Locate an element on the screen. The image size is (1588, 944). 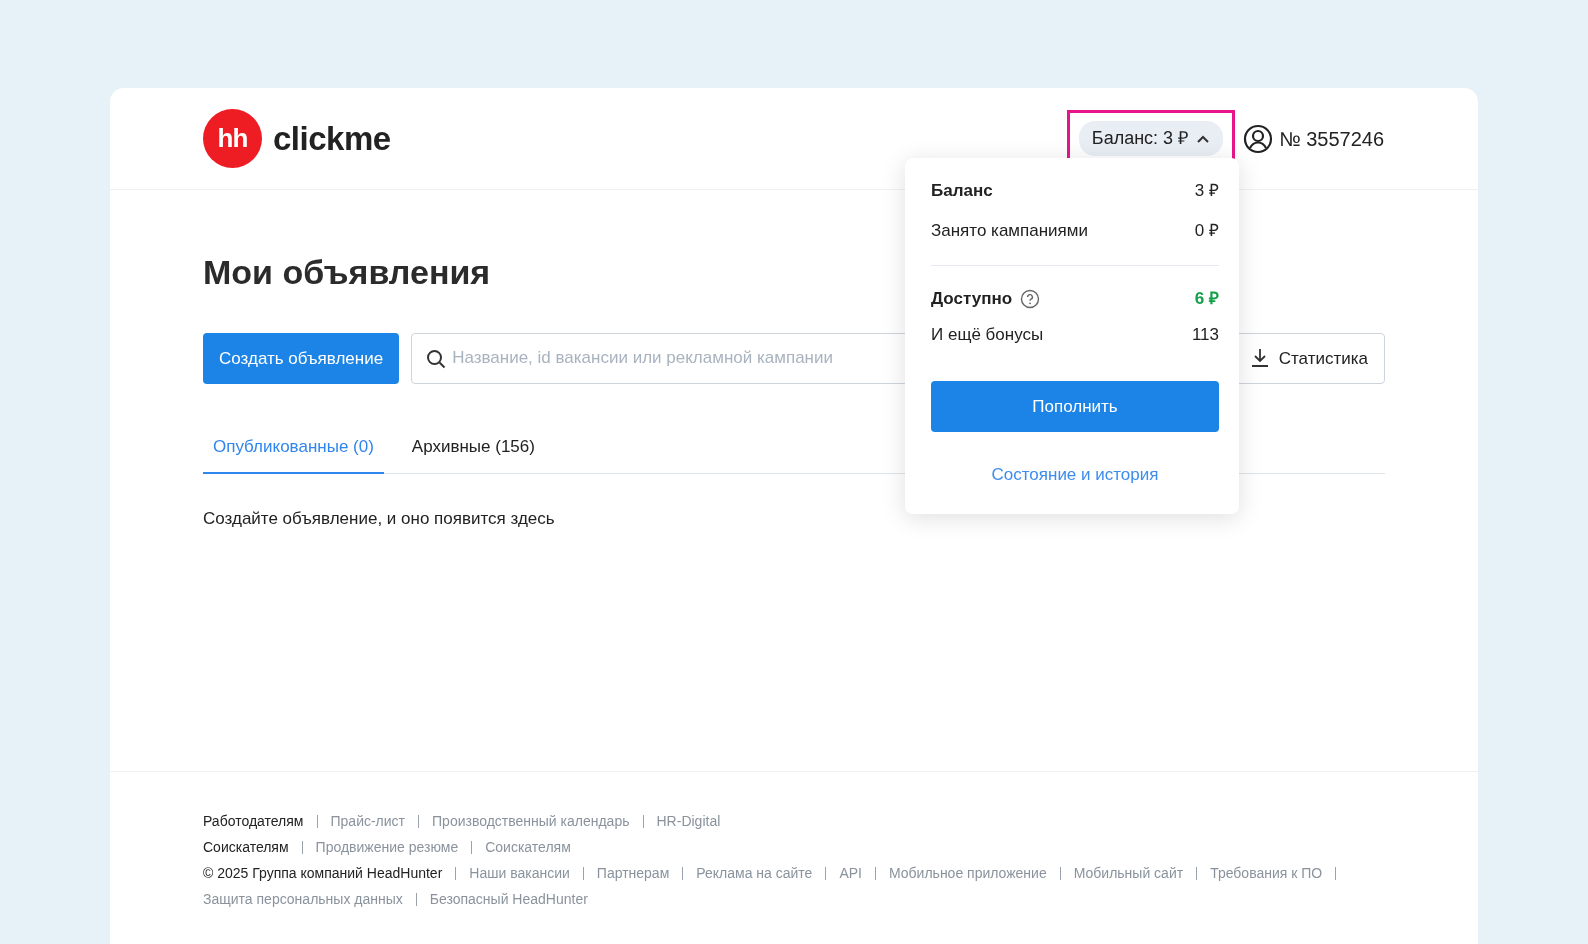
tab: Архивные (156) is located at coordinates (473, 454).